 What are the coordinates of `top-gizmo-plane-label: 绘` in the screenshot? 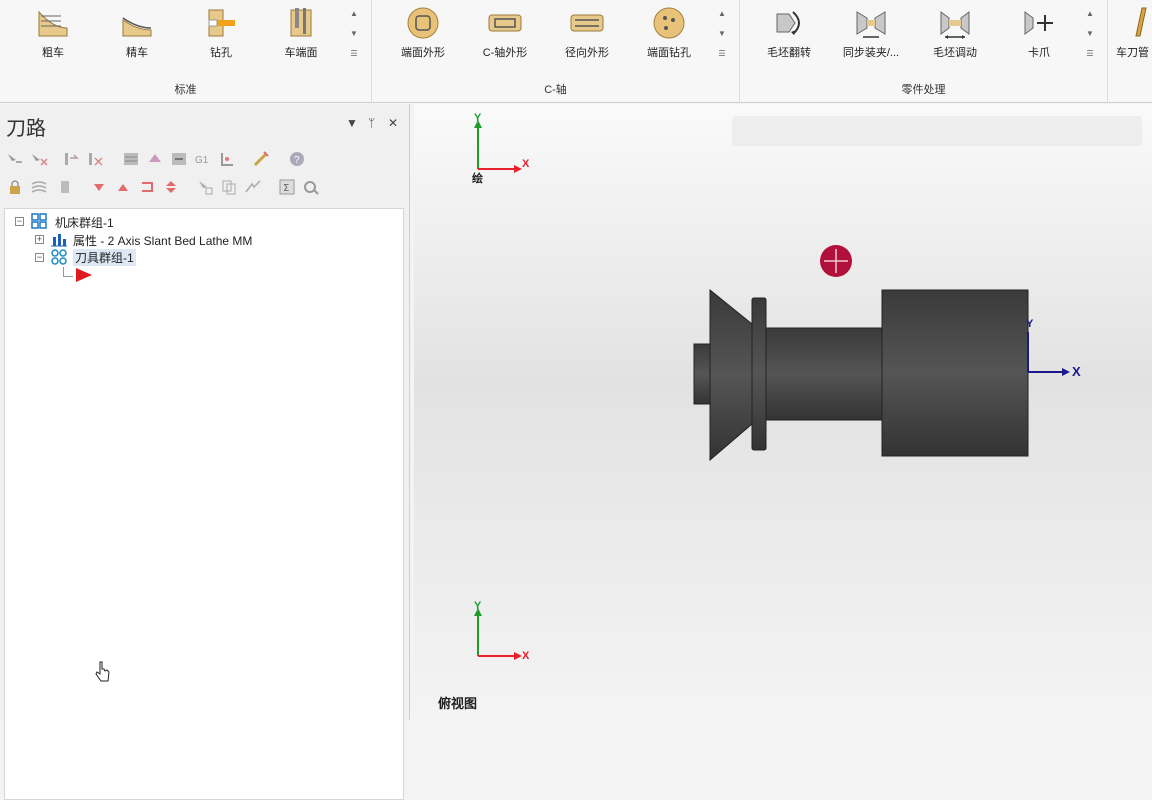 It's located at (477, 179).